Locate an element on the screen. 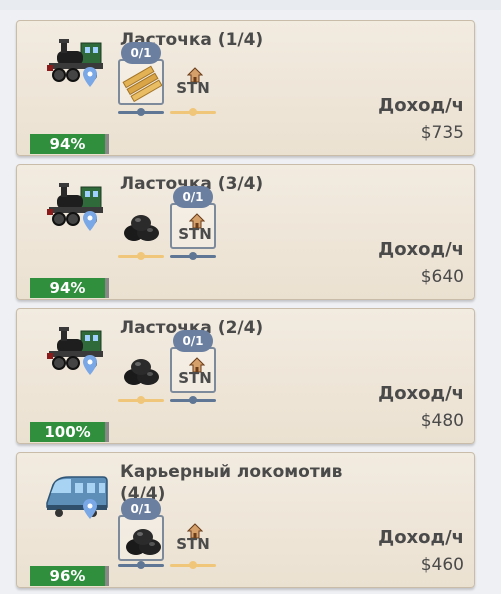 This screenshot has width=501, height=594. train-name: Карьерный локомотив (4/4) is located at coordinates (231, 483).